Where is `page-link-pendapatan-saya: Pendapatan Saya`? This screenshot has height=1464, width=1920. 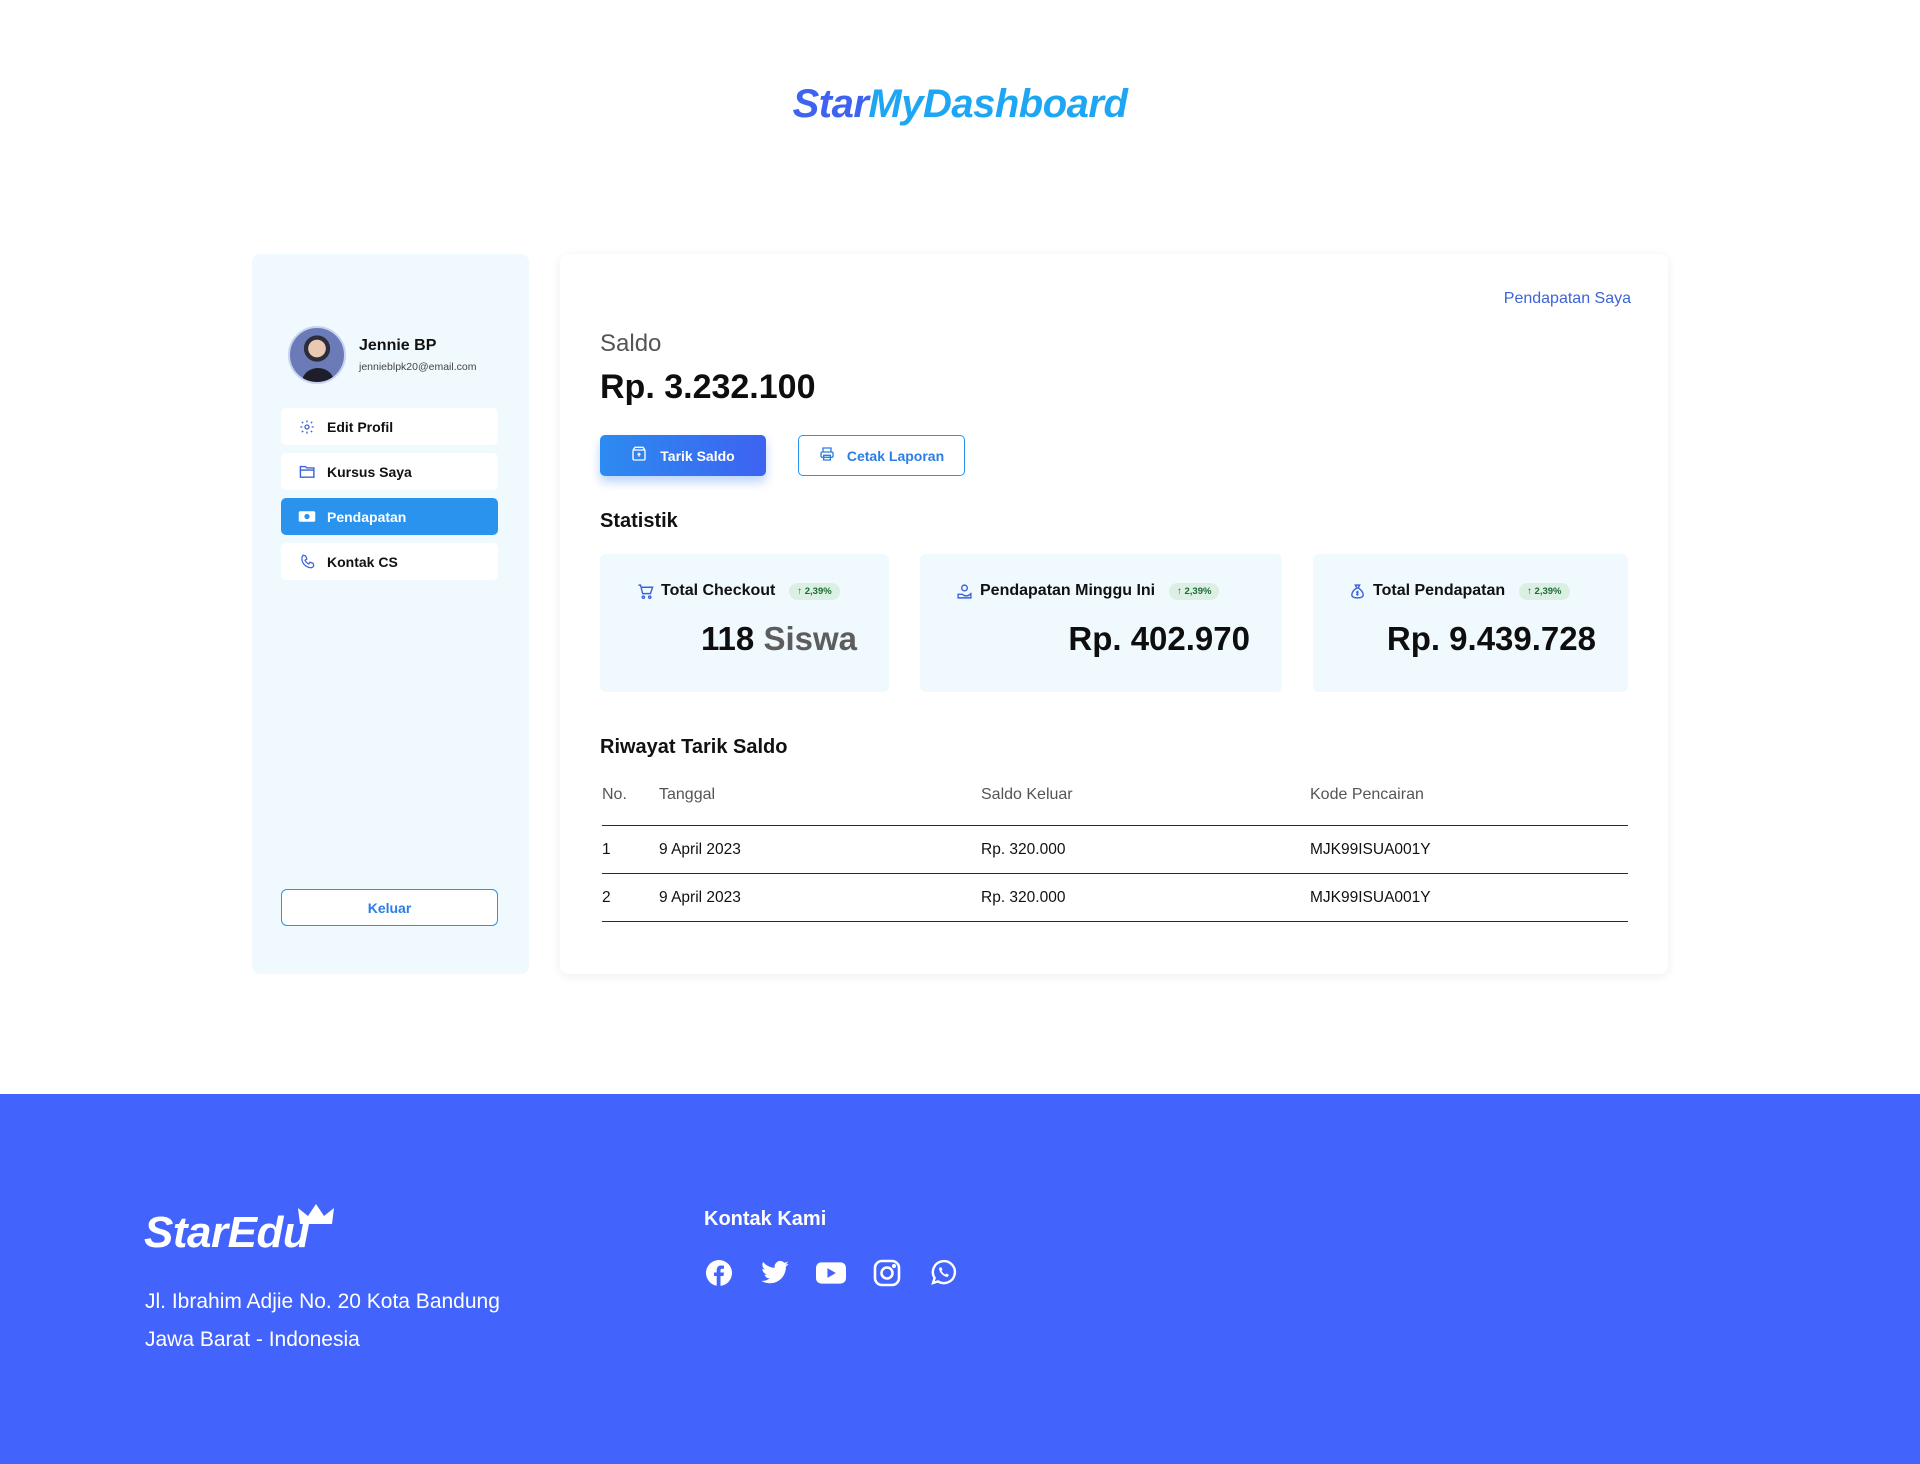 page-link-pendapatan-saya: Pendapatan Saya is located at coordinates (1567, 299).